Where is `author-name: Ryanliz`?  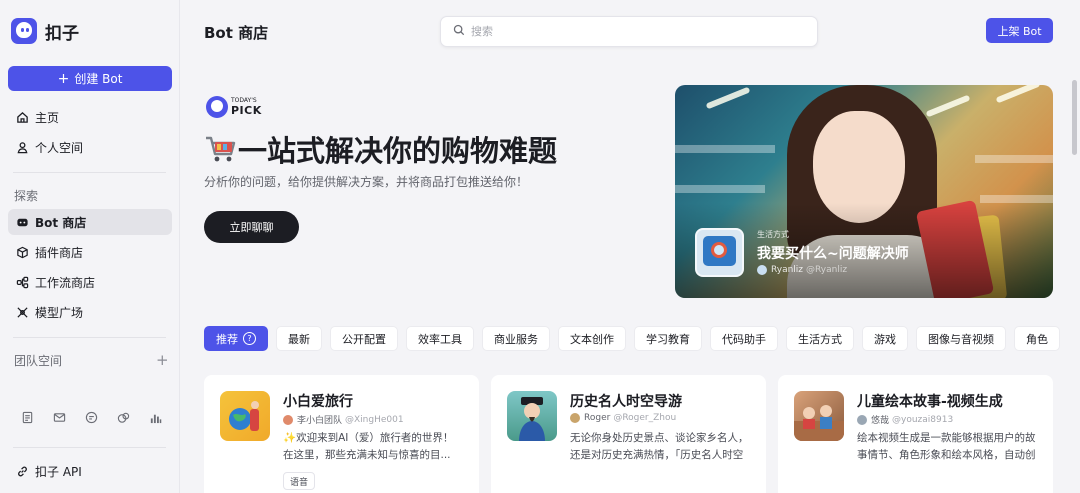
author-name: Ryanliz is located at coordinates (787, 270).